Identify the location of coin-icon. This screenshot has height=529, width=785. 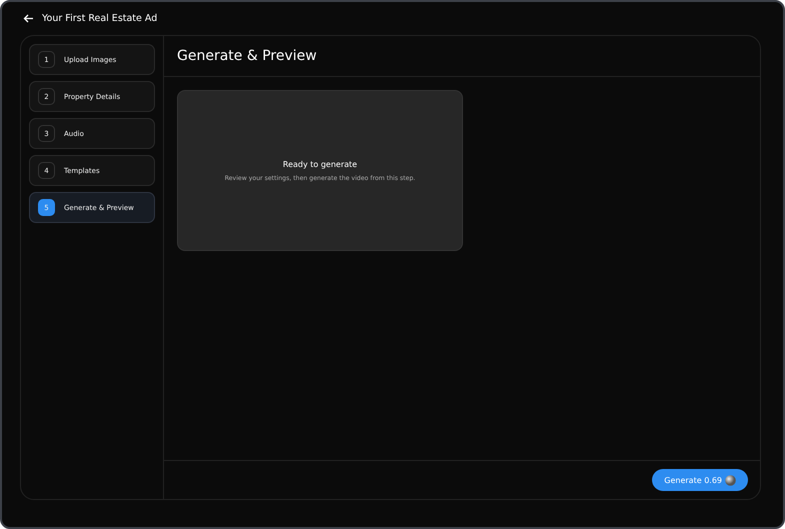
(730, 480).